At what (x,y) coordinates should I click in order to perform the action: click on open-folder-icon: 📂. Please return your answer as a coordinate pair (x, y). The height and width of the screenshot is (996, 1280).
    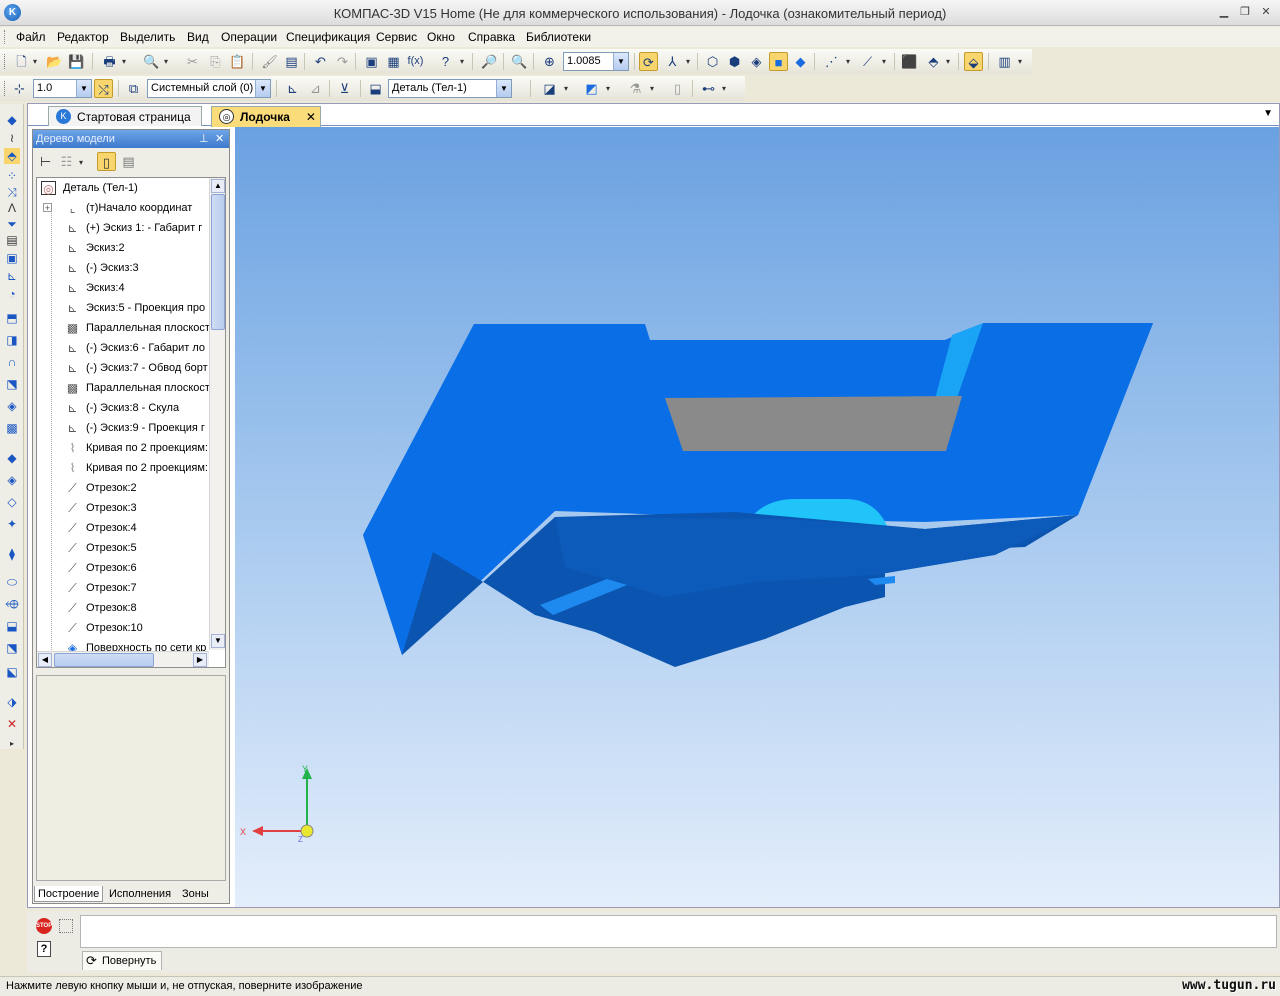
    Looking at the image, I should click on (54, 61).